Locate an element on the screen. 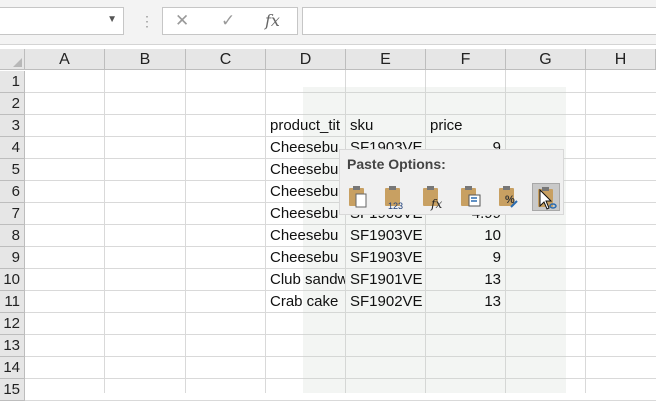 The image size is (656, 401). row-header-7: 7 is located at coordinates (12, 214).